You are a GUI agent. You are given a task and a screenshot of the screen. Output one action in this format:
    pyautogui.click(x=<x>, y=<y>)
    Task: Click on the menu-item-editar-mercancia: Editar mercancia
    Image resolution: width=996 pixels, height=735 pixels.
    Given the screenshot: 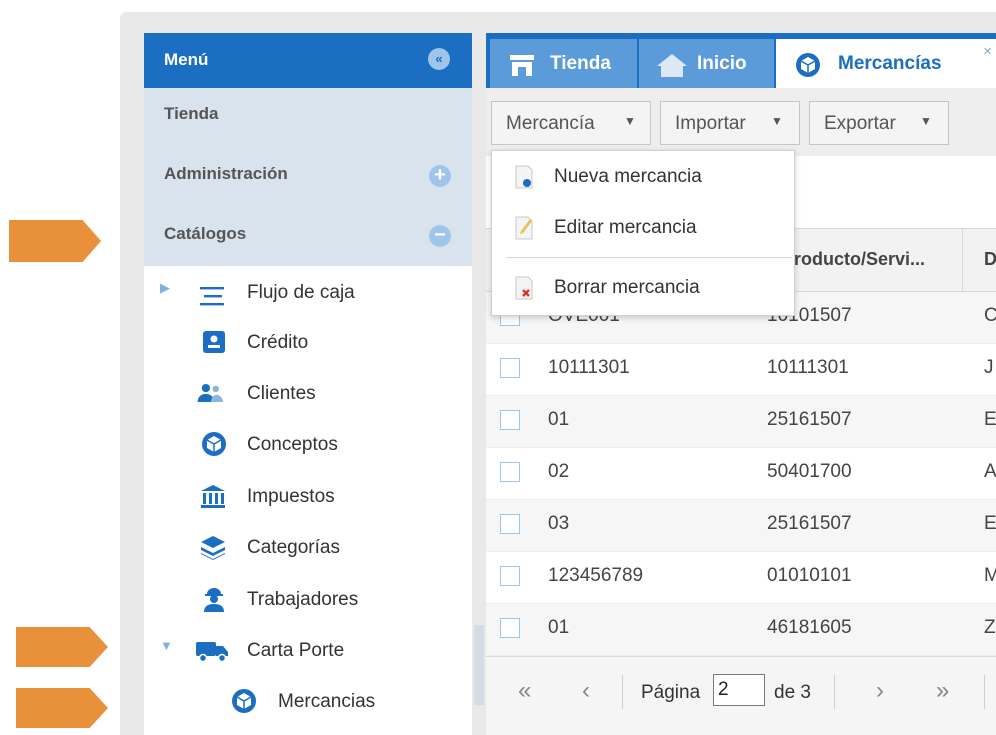 What is the action you would take?
    pyautogui.click(x=642, y=228)
    